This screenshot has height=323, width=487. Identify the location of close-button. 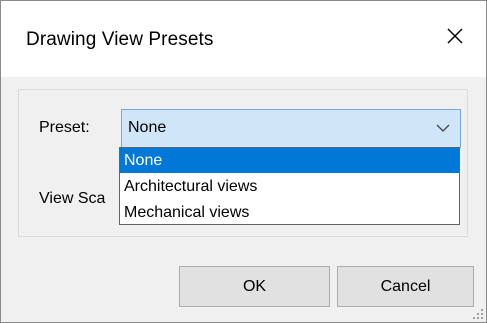
(455, 36).